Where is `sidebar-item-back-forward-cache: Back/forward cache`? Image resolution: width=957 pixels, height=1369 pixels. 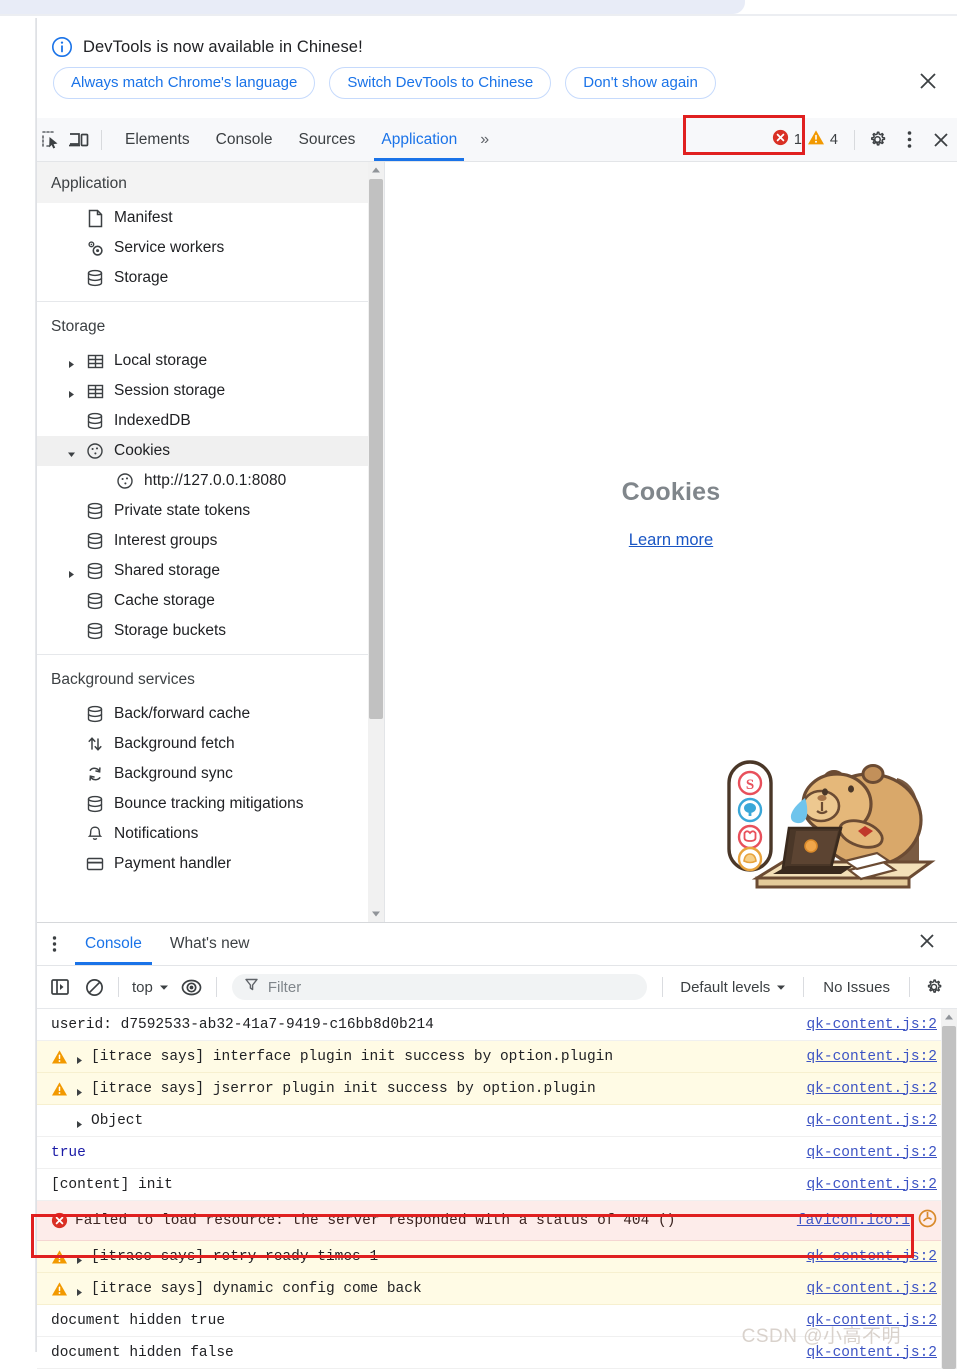 sidebar-item-back-forward-cache: Back/forward cache is located at coordinates (210, 714).